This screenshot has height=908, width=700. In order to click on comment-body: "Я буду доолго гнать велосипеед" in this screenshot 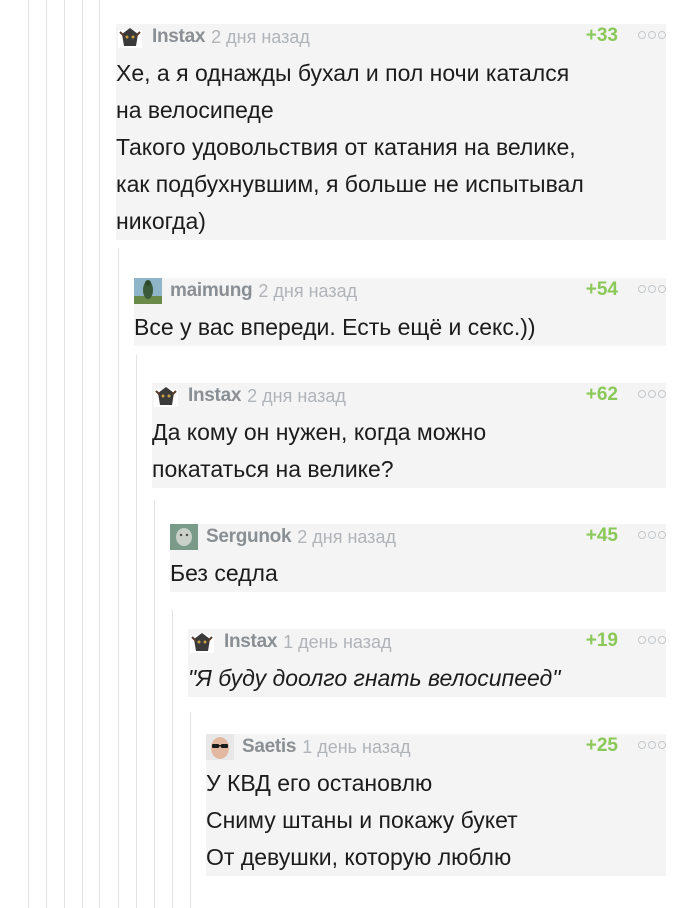, I will do `click(427, 678)`.